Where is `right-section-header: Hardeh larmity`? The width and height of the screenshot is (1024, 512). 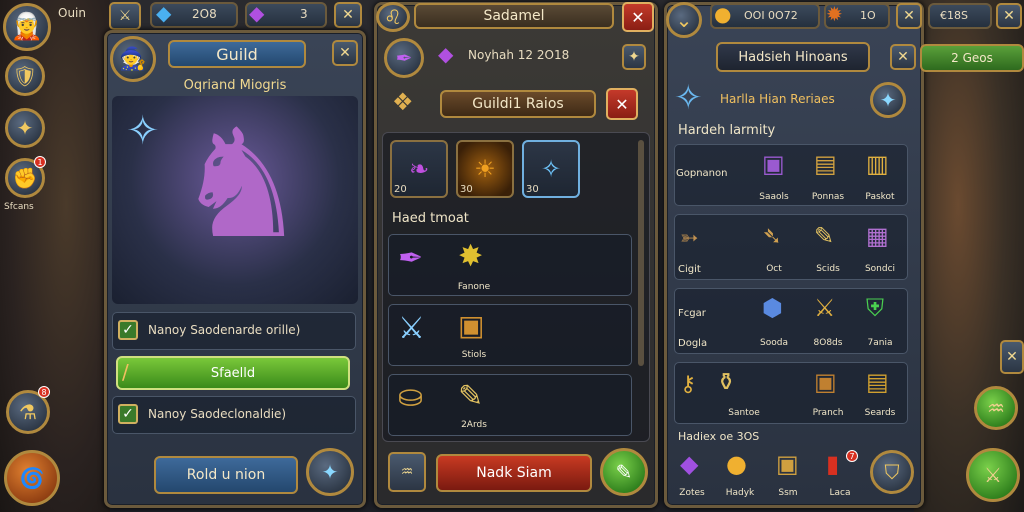 right-section-header: Hardeh larmity is located at coordinates (727, 130).